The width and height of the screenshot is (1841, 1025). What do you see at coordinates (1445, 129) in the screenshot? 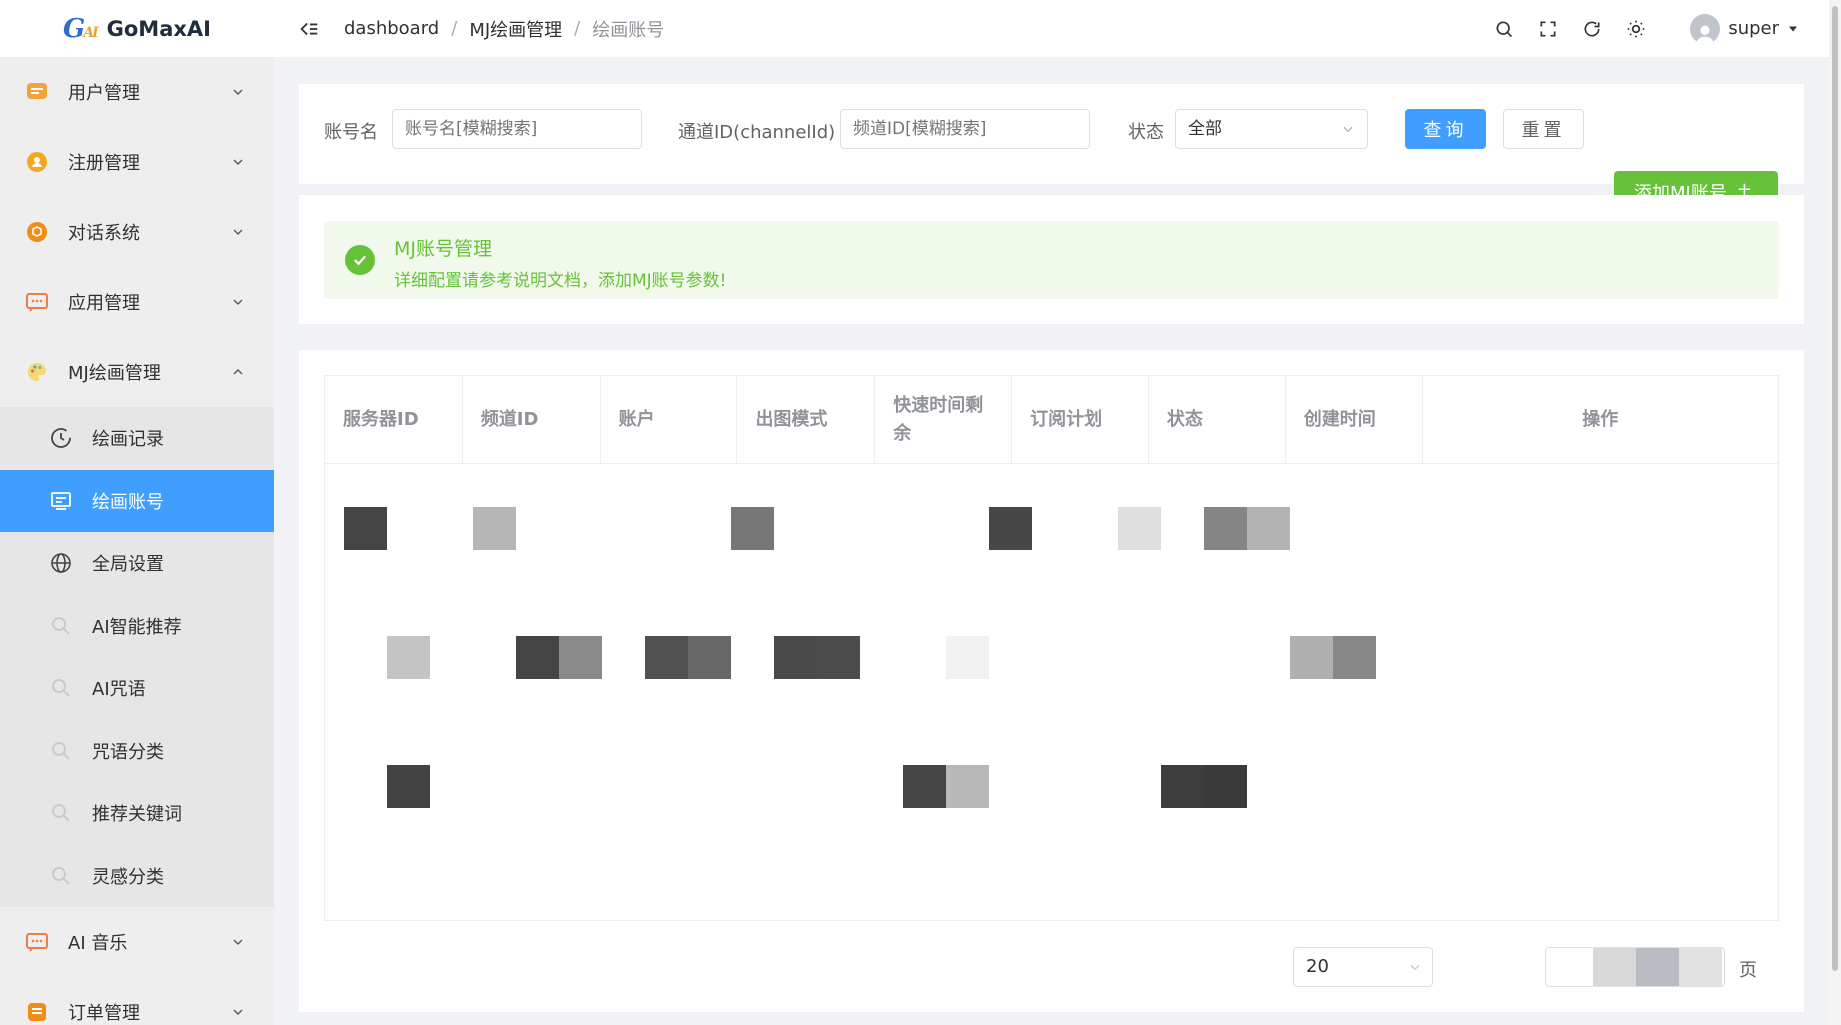
I see `query-button: 查询` at bounding box center [1445, 129].